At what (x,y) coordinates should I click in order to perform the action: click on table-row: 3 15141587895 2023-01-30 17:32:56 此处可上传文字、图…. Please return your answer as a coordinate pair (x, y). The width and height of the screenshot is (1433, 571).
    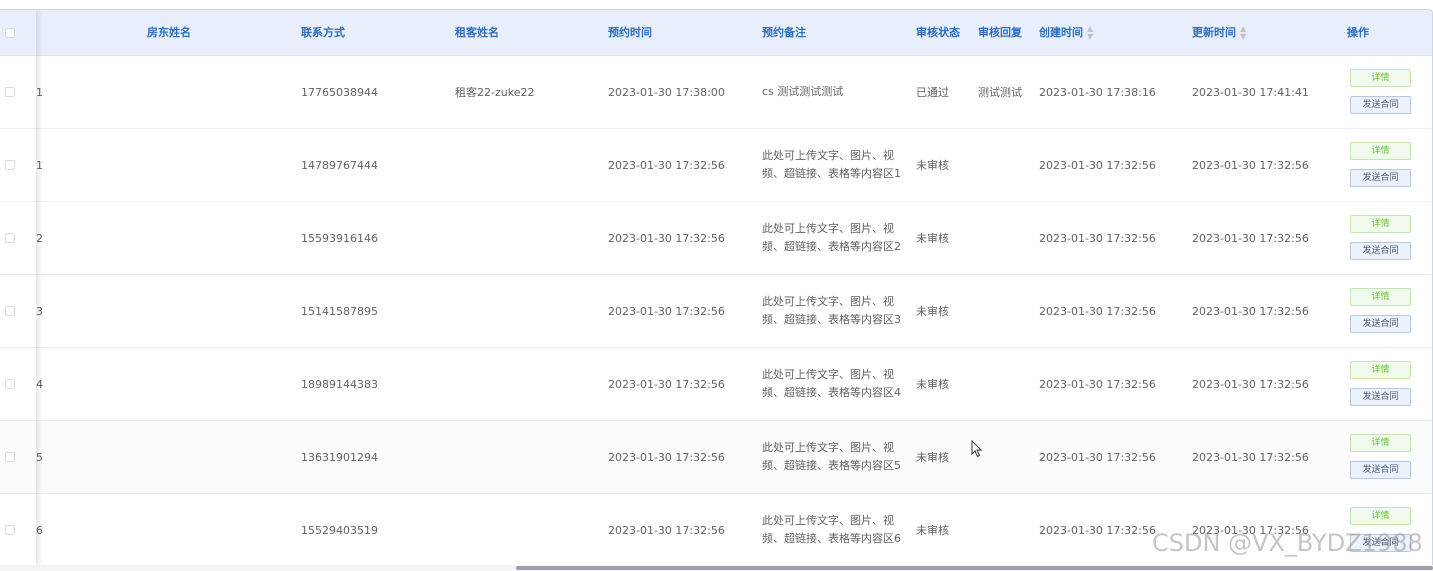
    Looking at the image, I should click on (716, 311).